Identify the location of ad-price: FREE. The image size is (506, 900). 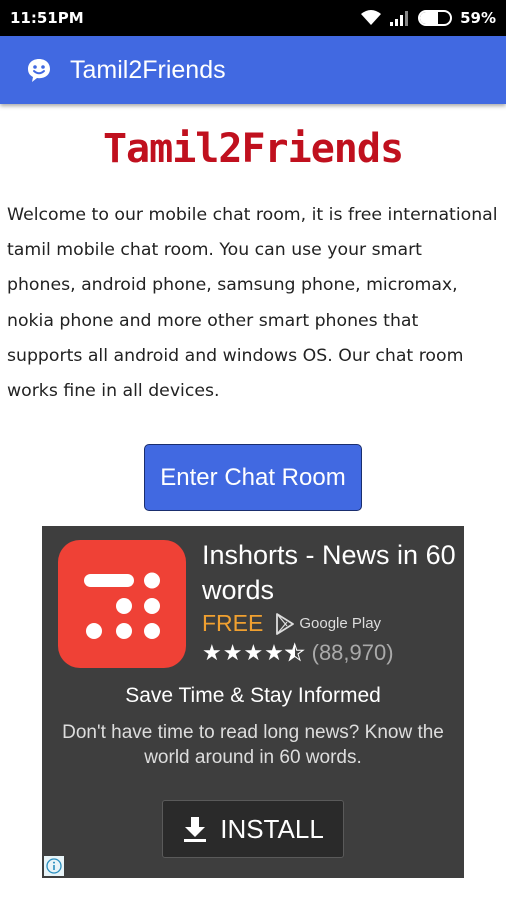
(233, 623).